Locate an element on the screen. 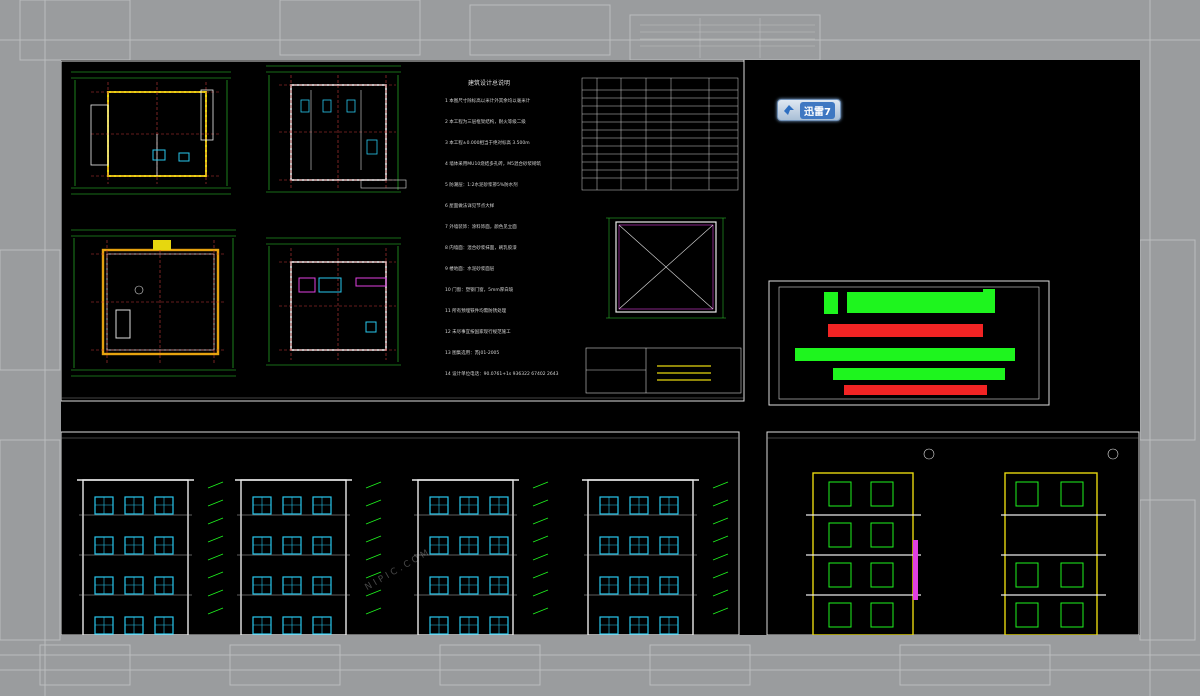 The image size is (1200, 696). notes-line: 4 墙体采用MU10烧结多孔砖，M5混合砂浆砌筑 is located at coordinates (493, 164).